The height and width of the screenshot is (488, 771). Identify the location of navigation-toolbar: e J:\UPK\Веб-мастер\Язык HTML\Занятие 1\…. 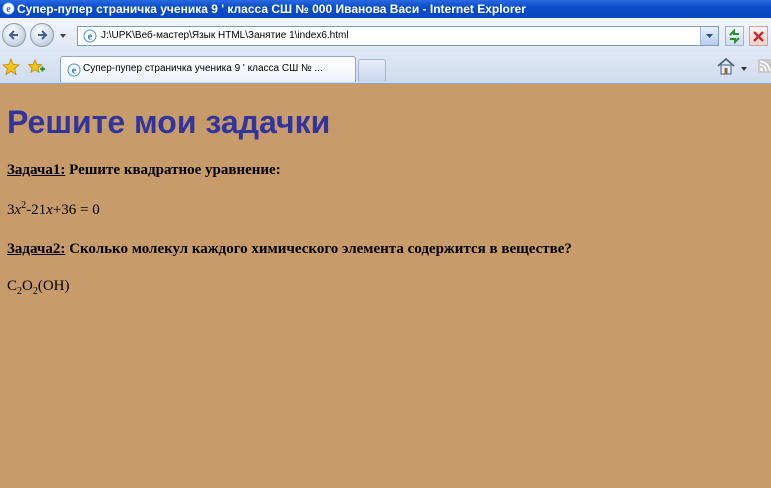
(385, 35).